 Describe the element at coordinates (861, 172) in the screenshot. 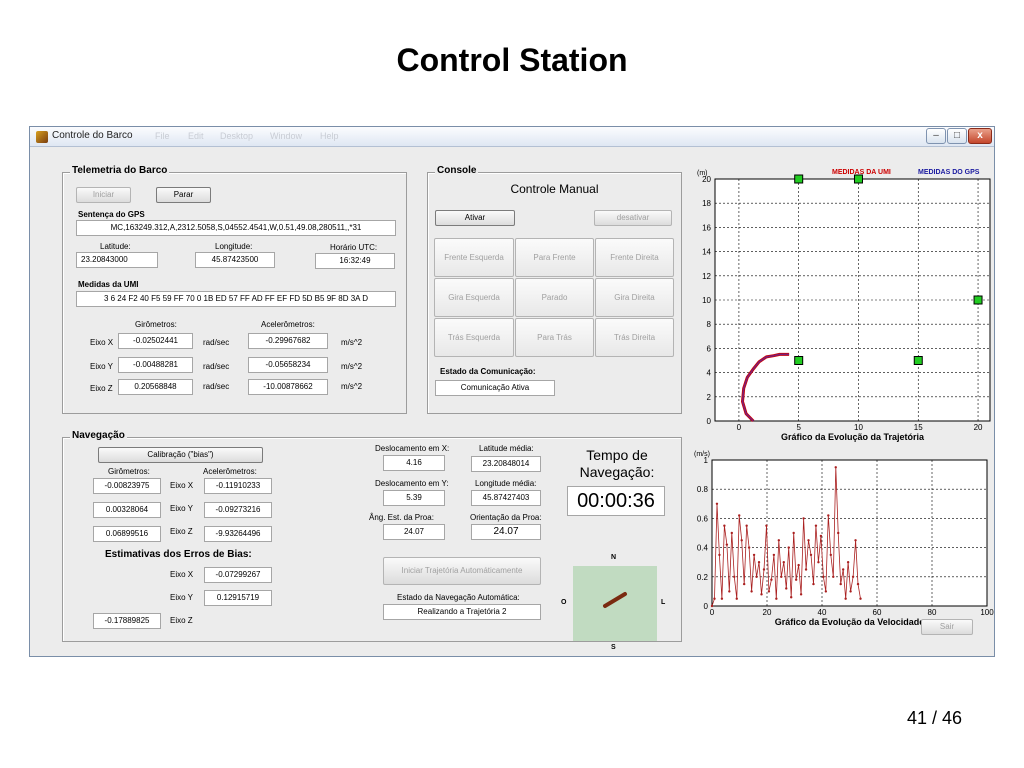

I see `legend-entry-imu: MEDIDAS DA UMI` at that location.